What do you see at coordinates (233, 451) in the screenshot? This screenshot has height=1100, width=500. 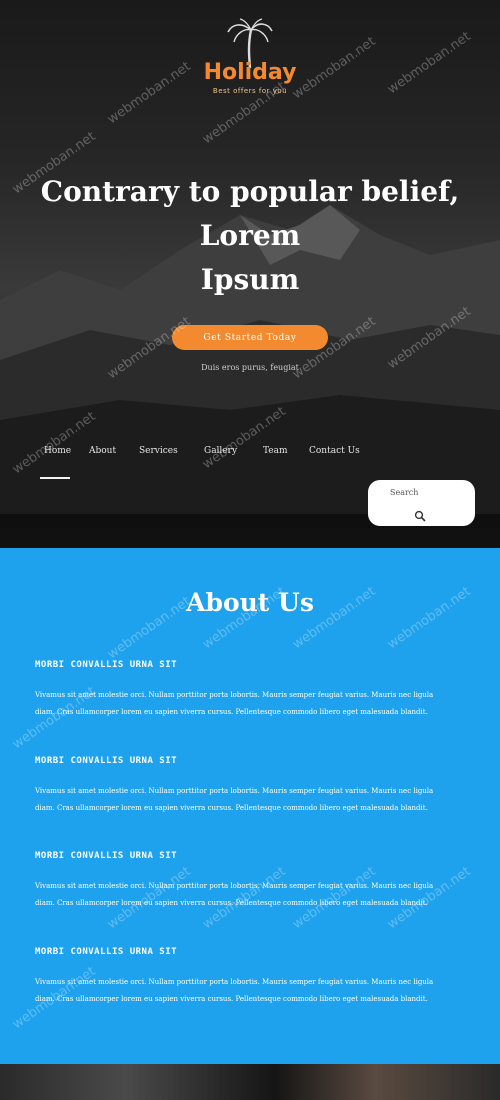 I see `nav-item-gallery: Gallery` at bounding box center [233, 451].